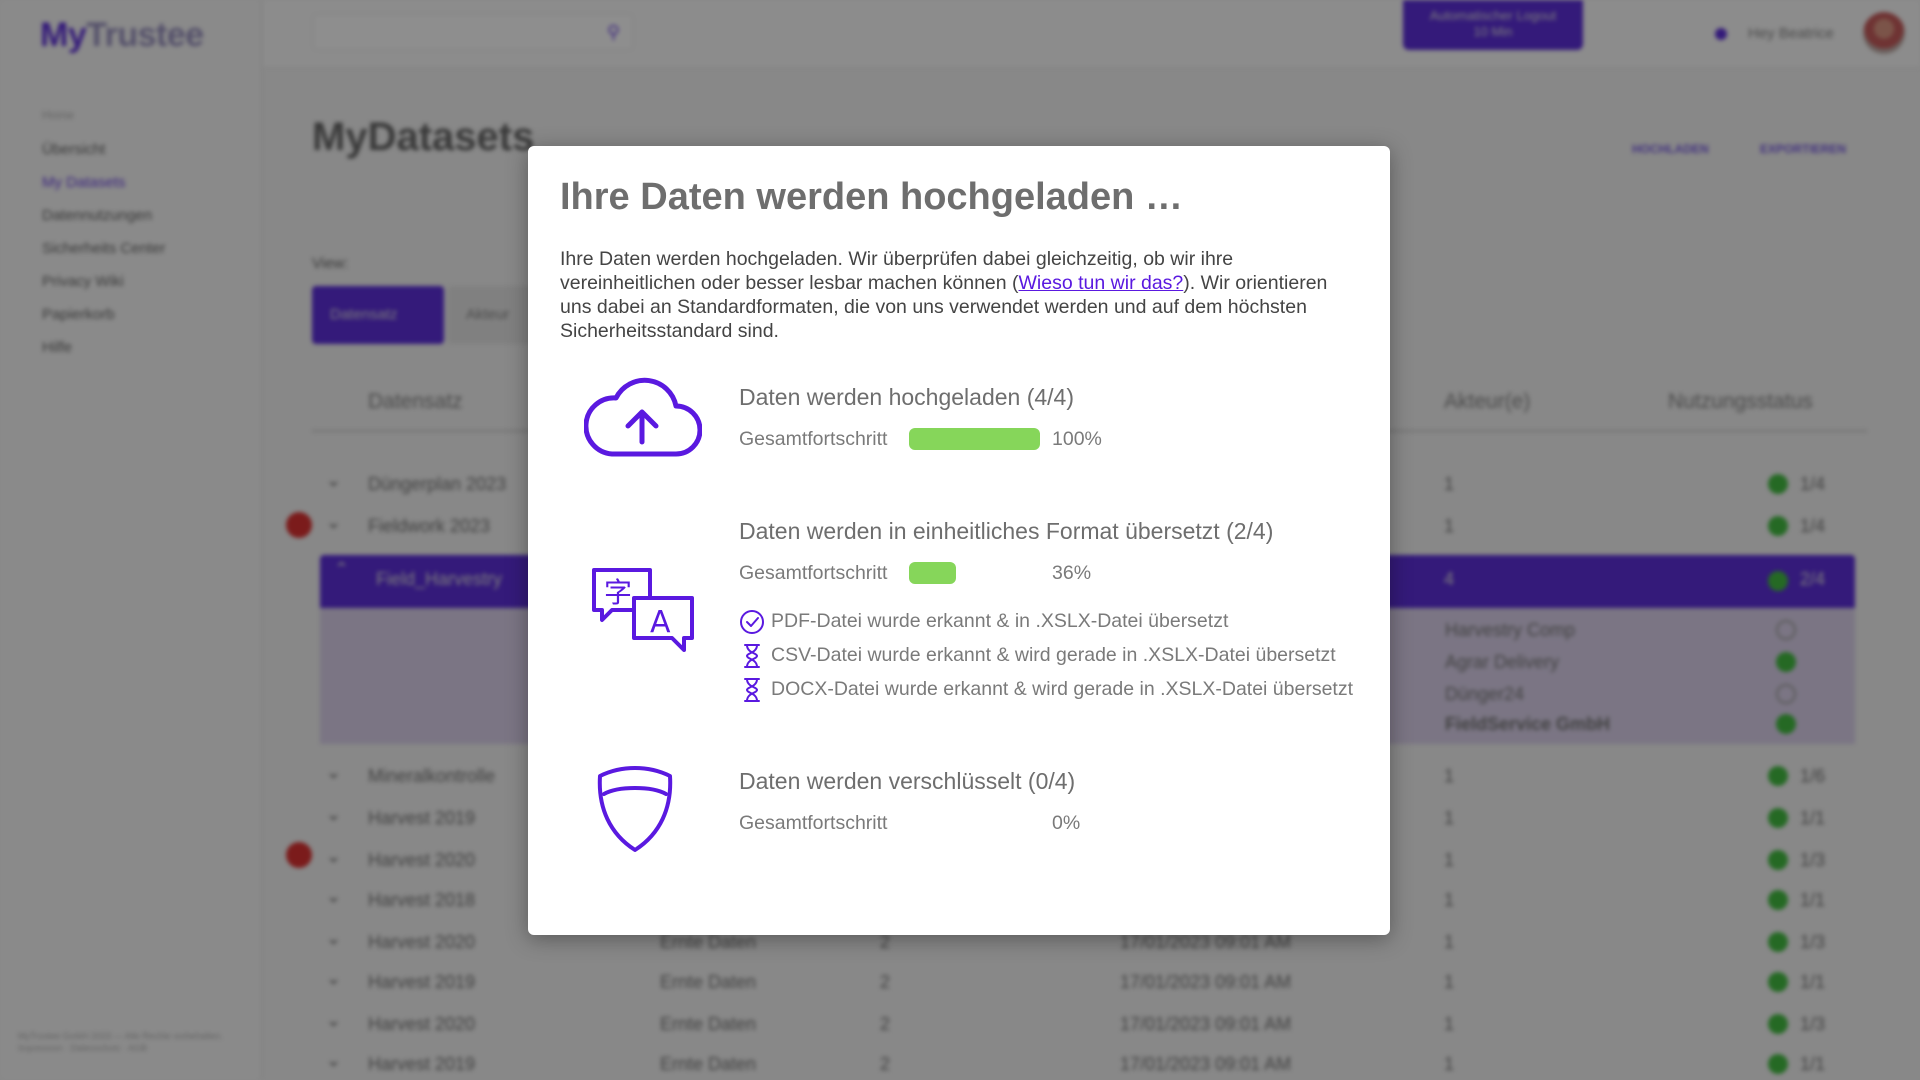 The image size is (1920, 1080). Describe the element at coordinates (618, 592) in the screenshot. I see `svg-text: 字` at that location.